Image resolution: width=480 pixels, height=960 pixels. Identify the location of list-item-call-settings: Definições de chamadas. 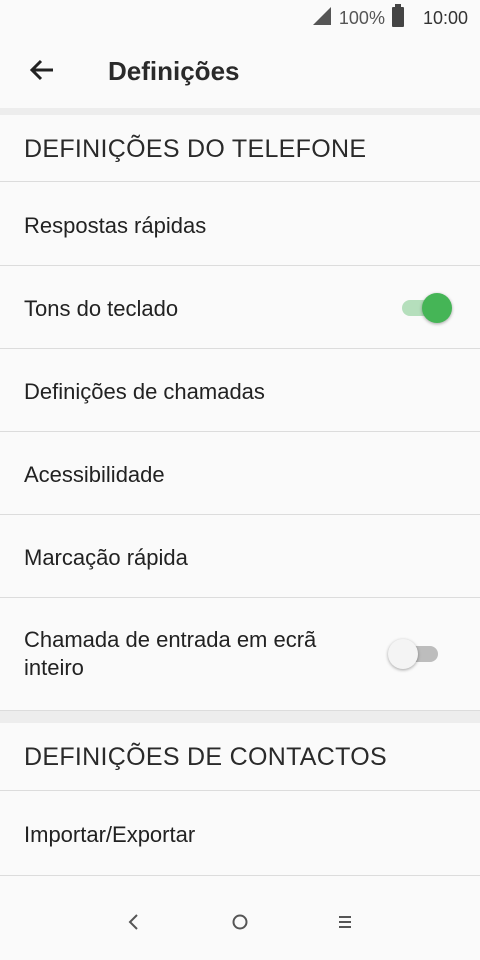
(240, 390).